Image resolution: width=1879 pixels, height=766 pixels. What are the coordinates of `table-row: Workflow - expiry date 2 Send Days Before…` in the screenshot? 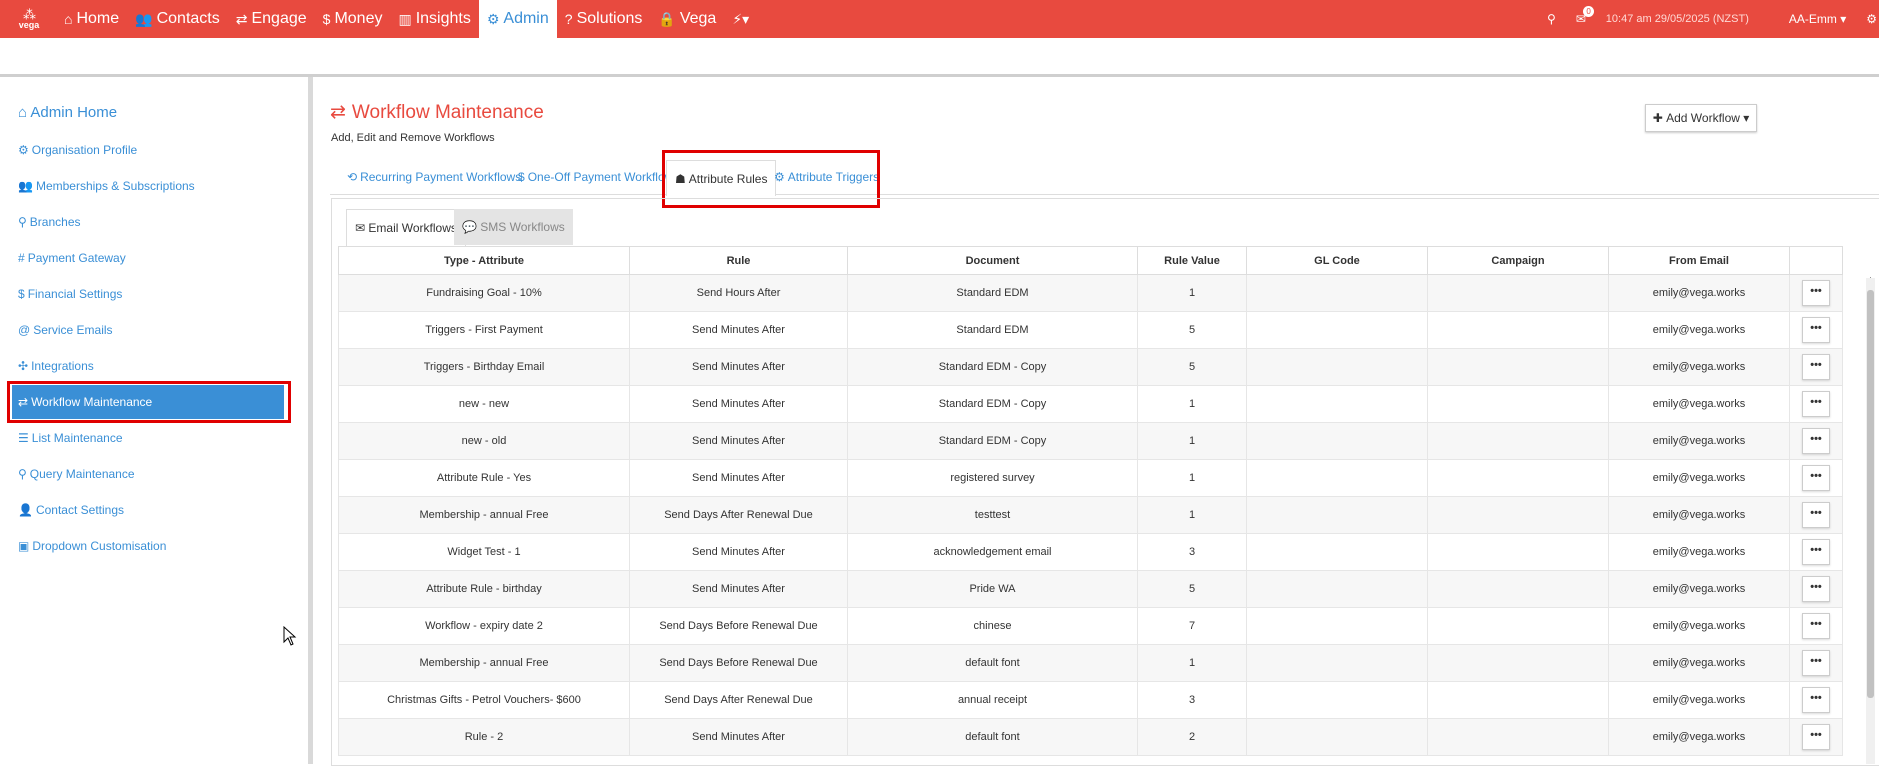 It's located at (1090, 626).